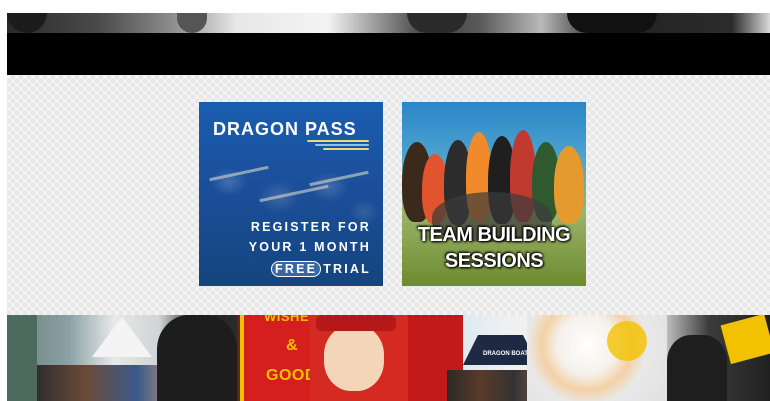 This screenshot has height=401, width=770. What do you see at coordinates (505, 354) in the screenshot?
I see `boat-sign-text: DRAGON BOAT` at bounding box center [505, 354].